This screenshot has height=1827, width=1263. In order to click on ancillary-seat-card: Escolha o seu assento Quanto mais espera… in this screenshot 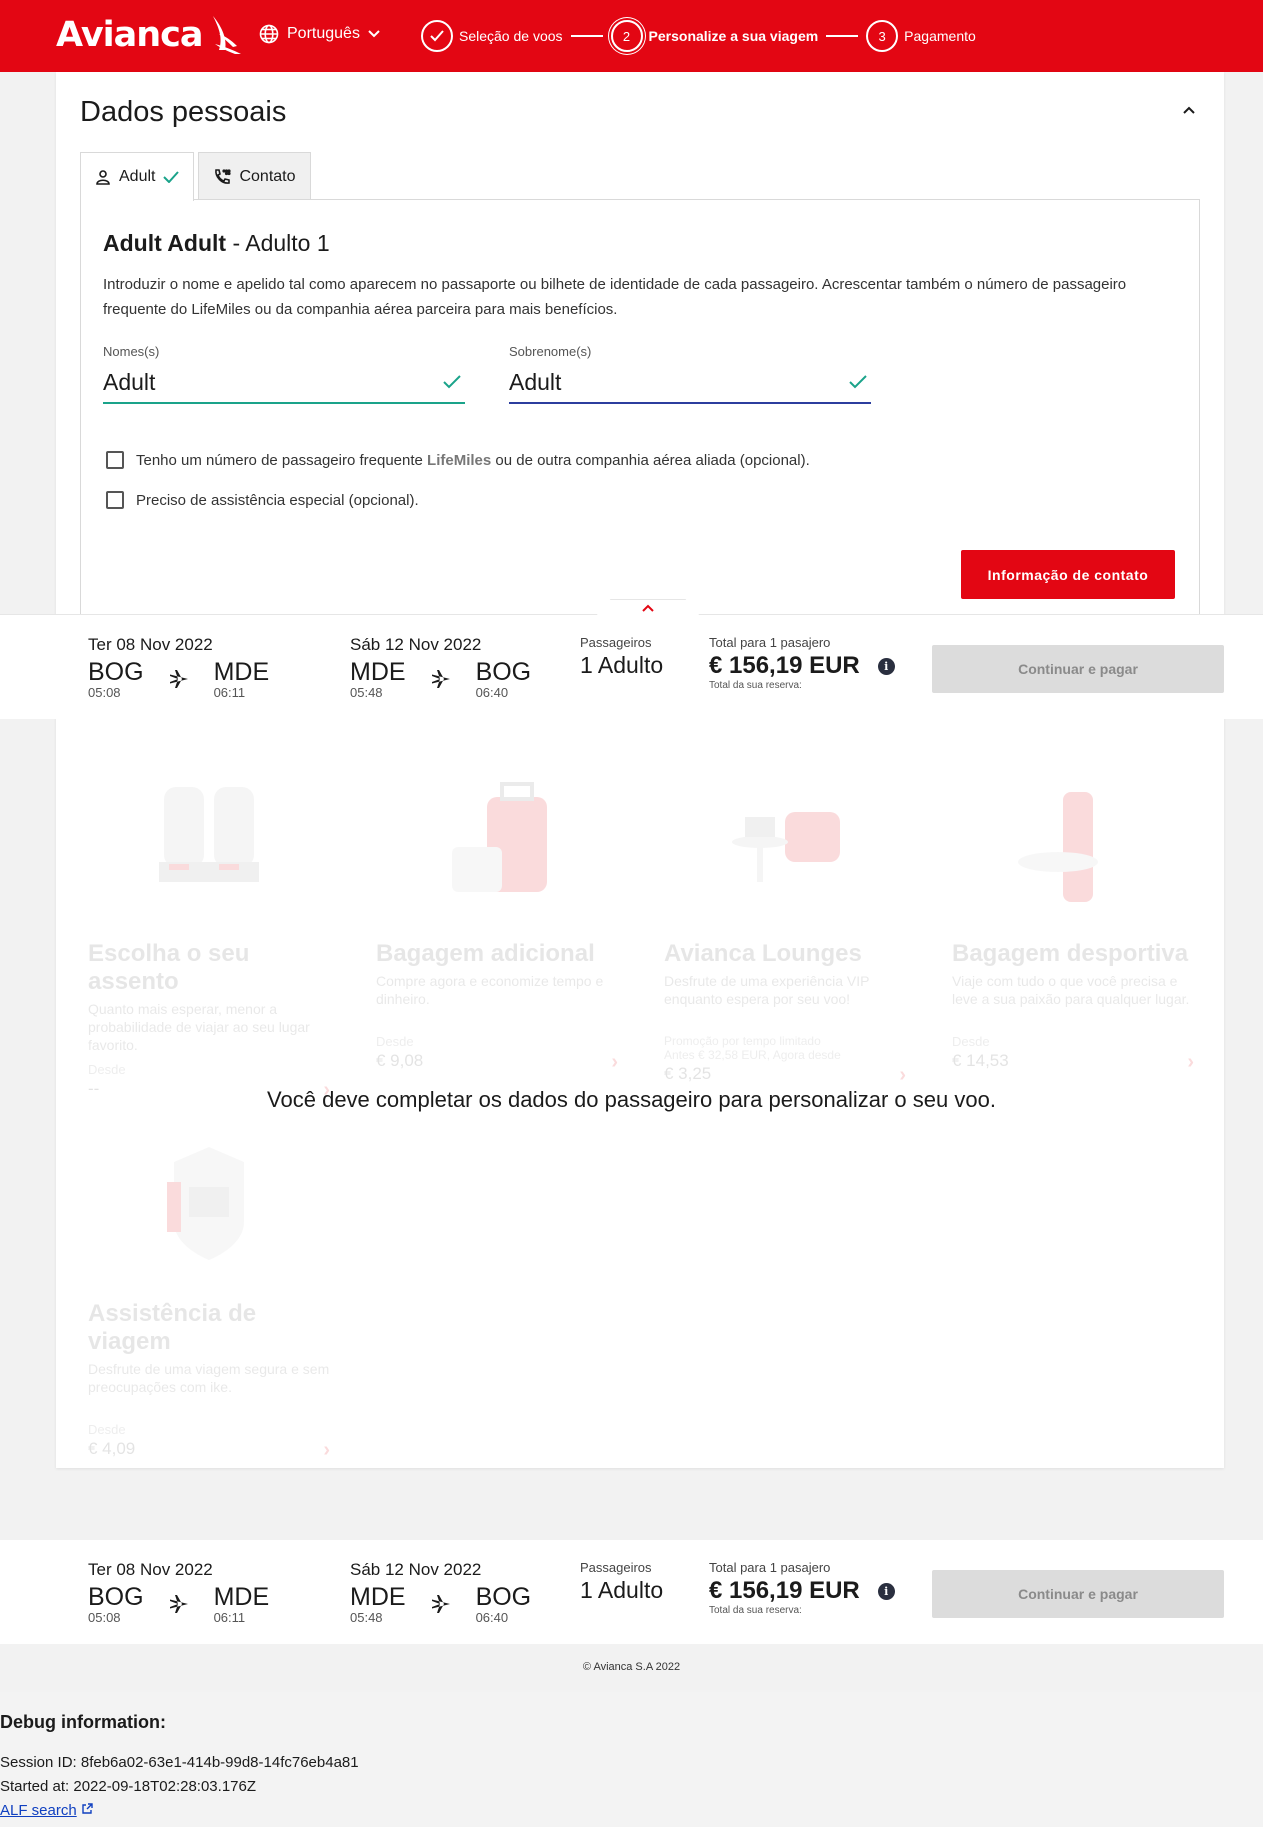, I will do `click(209, 926)`.